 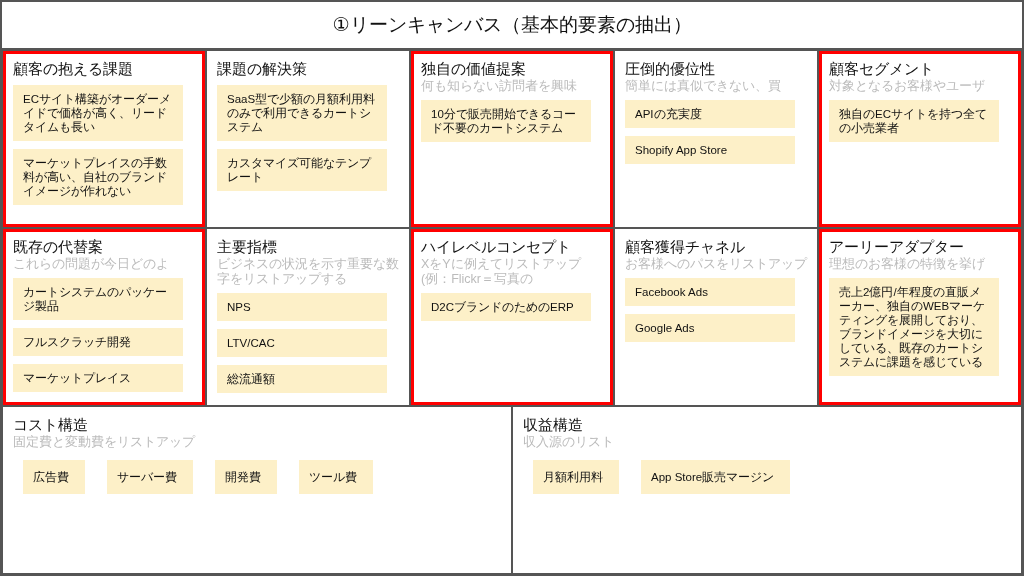 What do you see at coordinates (882, 69) in the screenshot?
I see `block-heading: 顧客セグメント` at bounding box center [882, 69].